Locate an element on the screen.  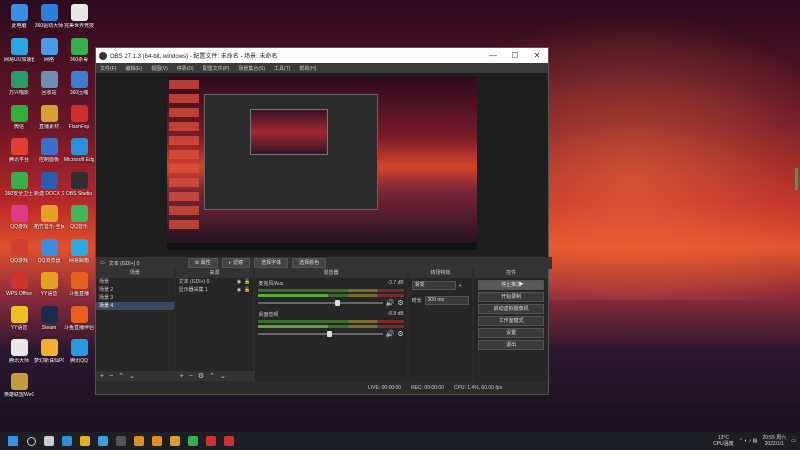
desktop-icon: 新建 DOCX 文档 is located at coordinates (49, 184).